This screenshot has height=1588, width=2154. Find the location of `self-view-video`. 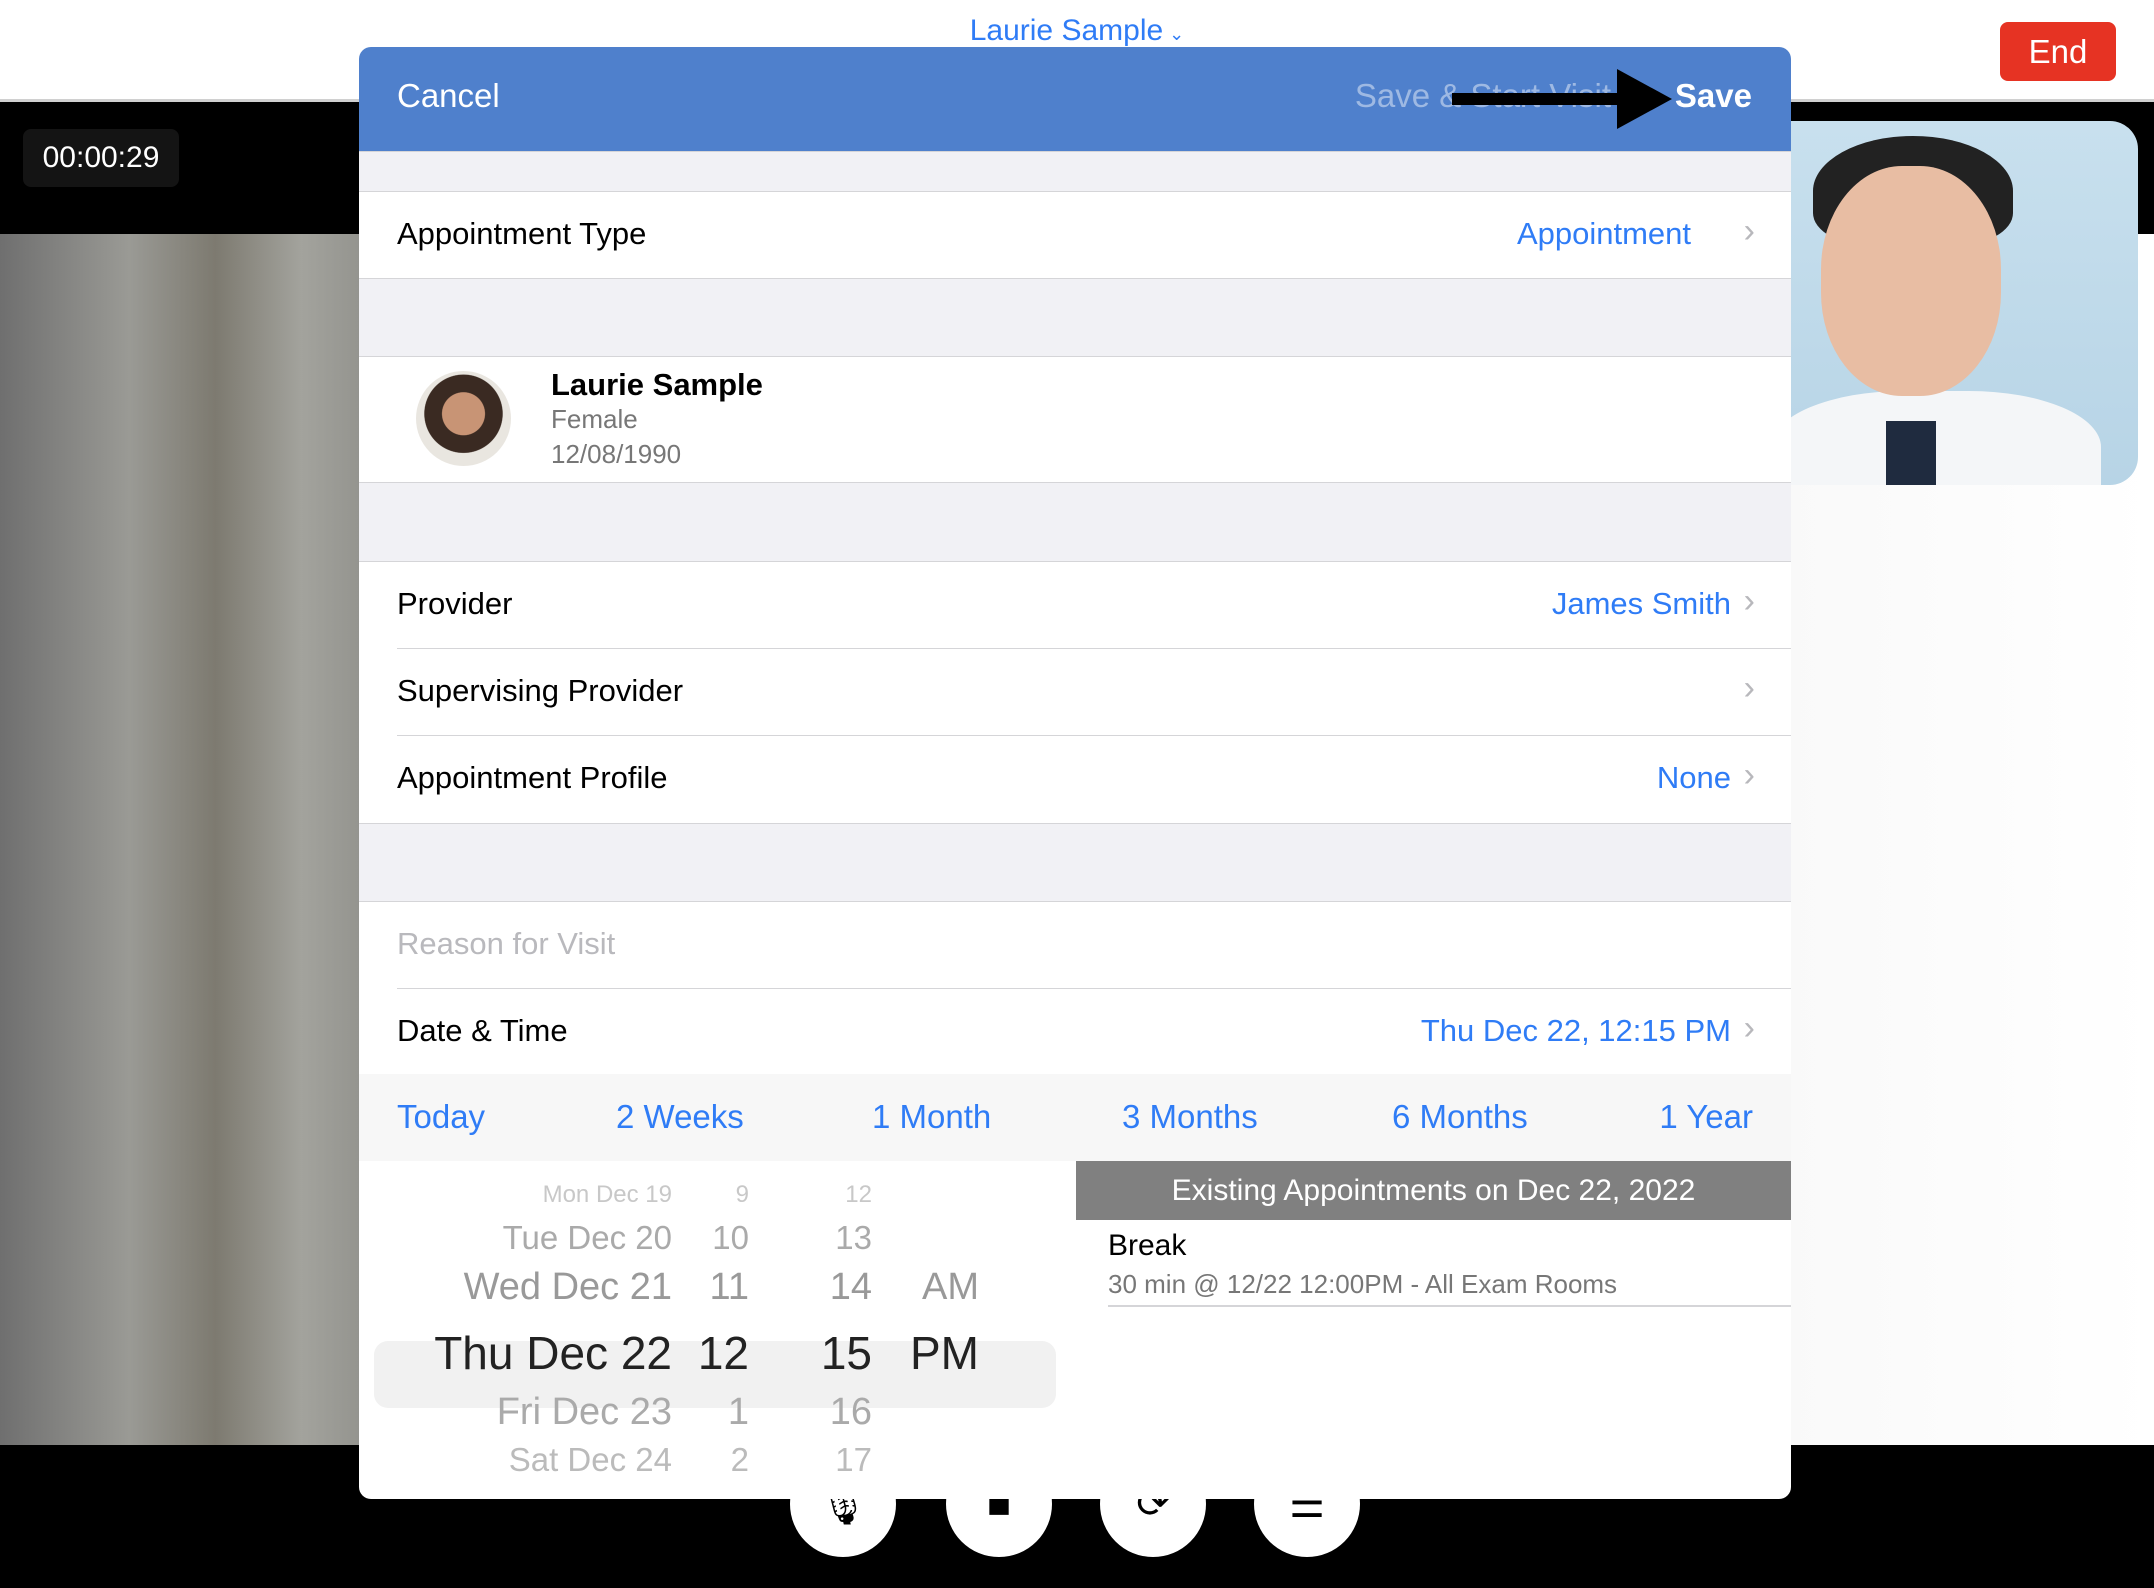

self-view-video is located at coordinates (1964, 303).